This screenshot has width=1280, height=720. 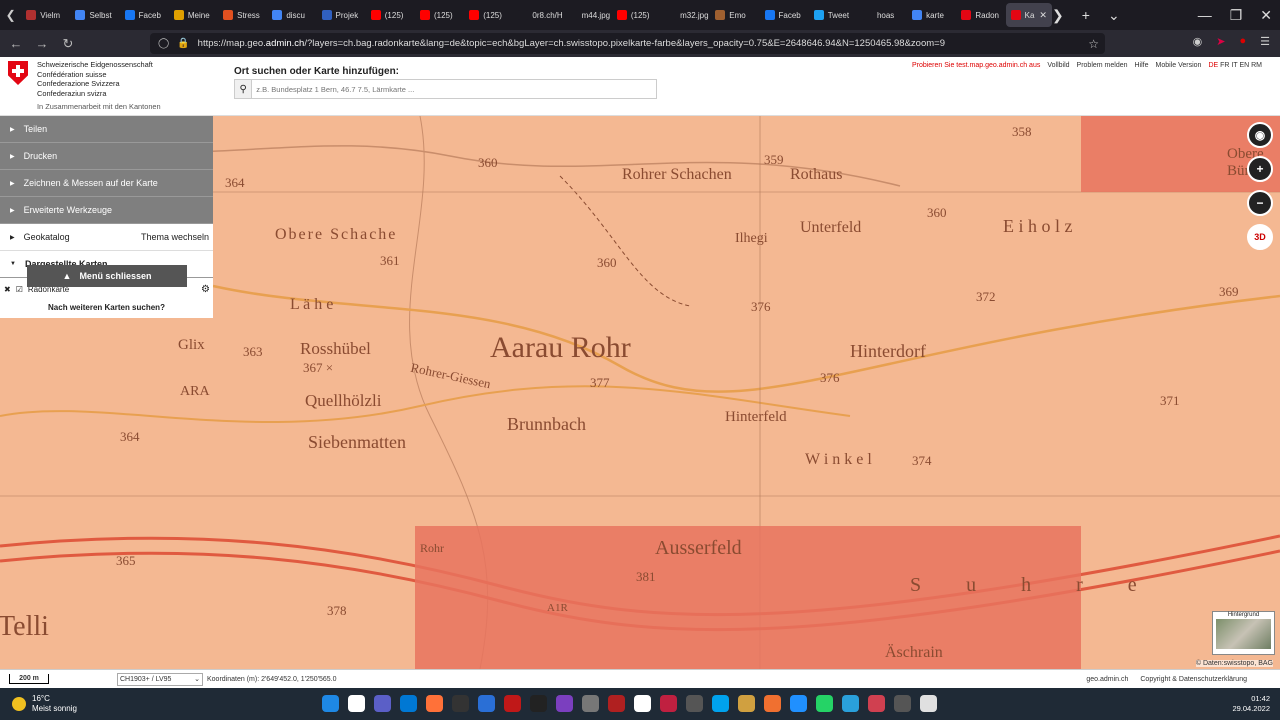 I want to click on browser-tab: Meine, so click(x=193, y=15).